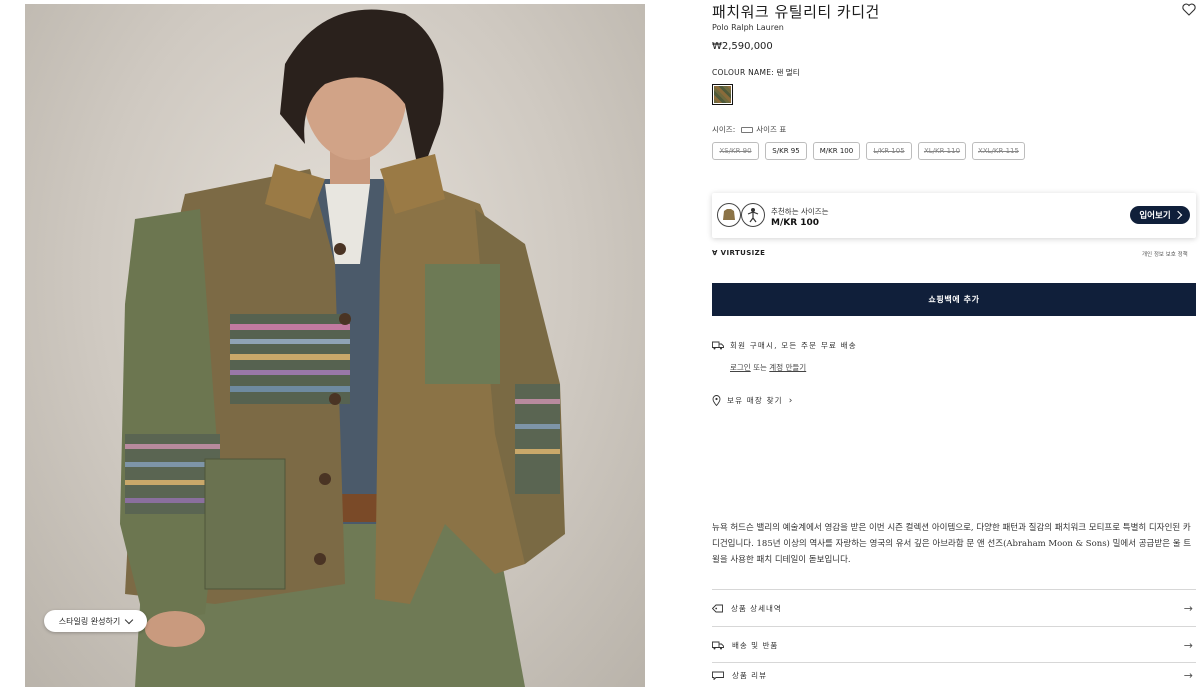 This screenshot has height=688, width=1200. Describe the element at coordinates (998, 151) in the screenshot. I see `size-option: XXL/KR 115` at that location.